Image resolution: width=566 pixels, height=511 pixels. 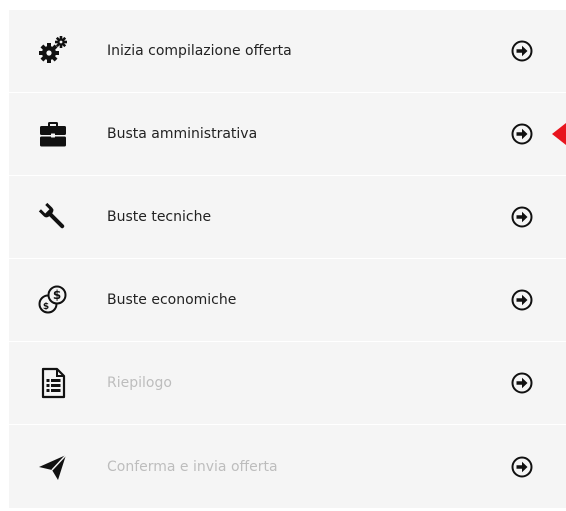 What do you see at coordinates (159, 217) in the screenshot?
I see `step-label: Buste tecniche` at bounding box center [159, 217].